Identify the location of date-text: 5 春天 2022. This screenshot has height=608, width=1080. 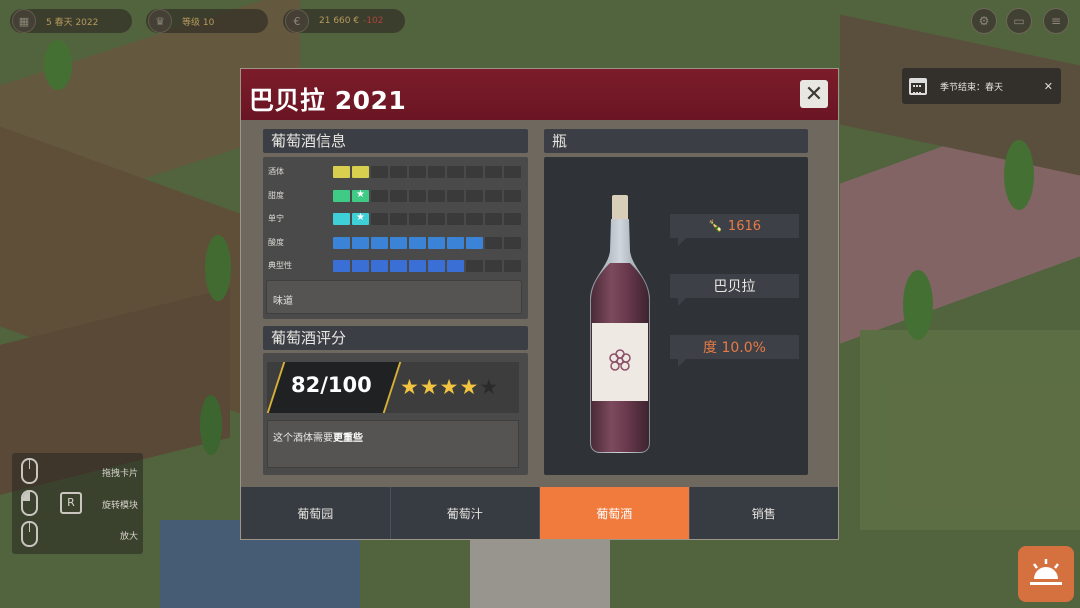
(72, 22).